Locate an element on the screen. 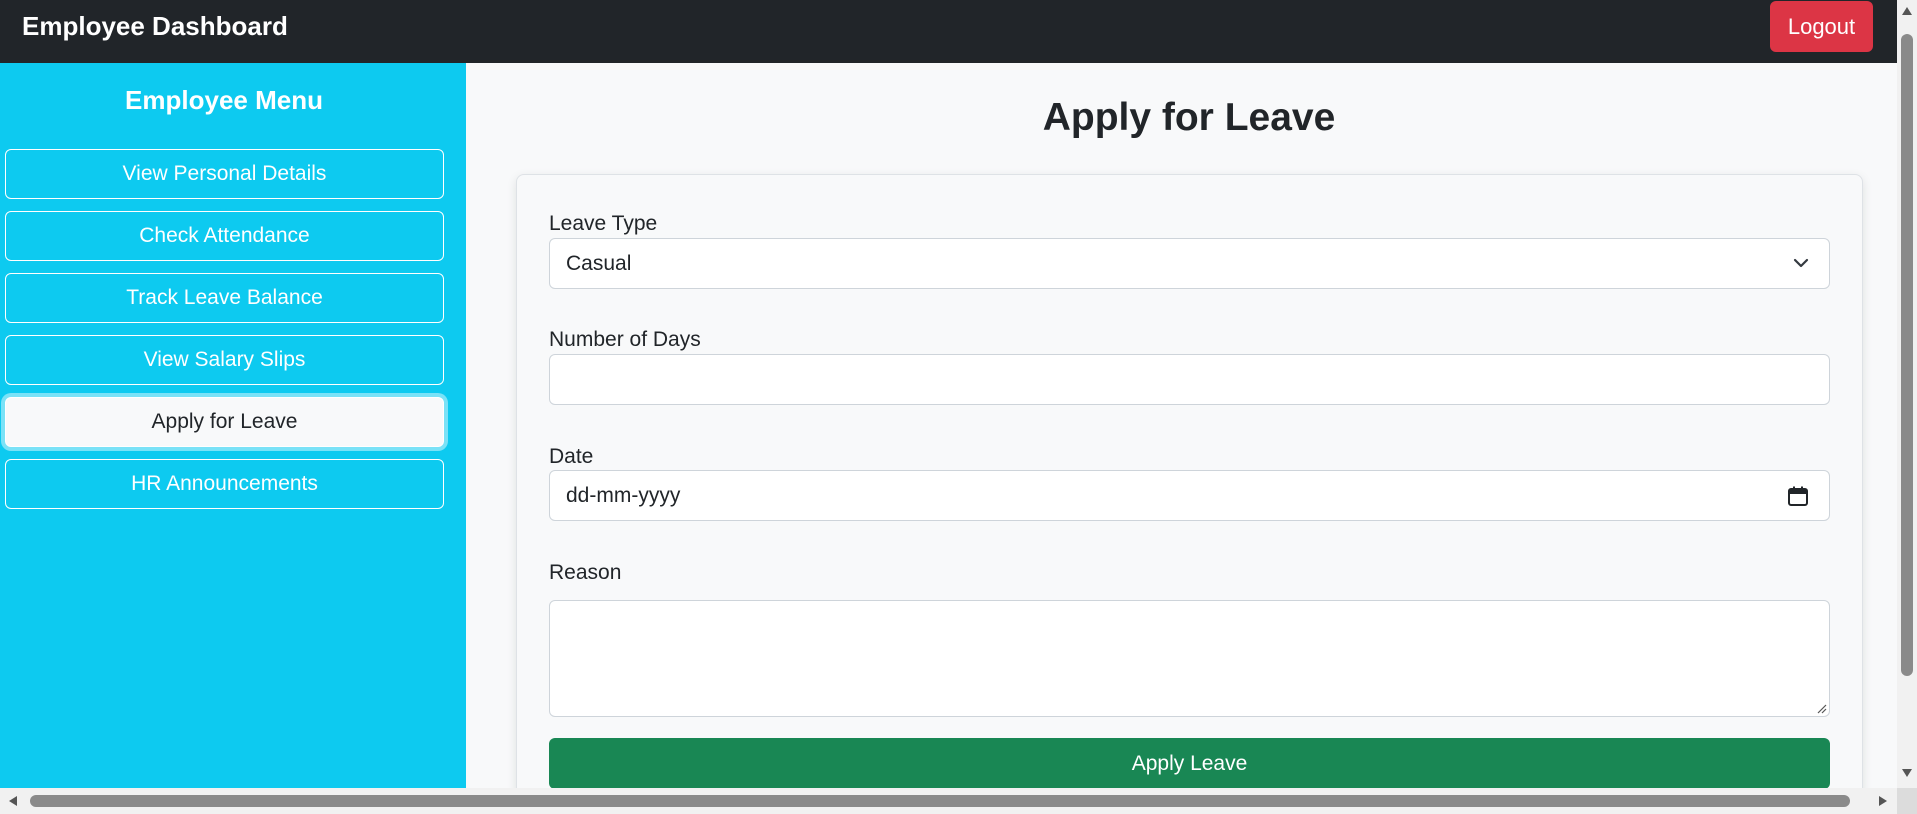 Image resolution: width=1917 pixels, height=814 pixels. number-of-days-input is located at coordinates (1189, 379).